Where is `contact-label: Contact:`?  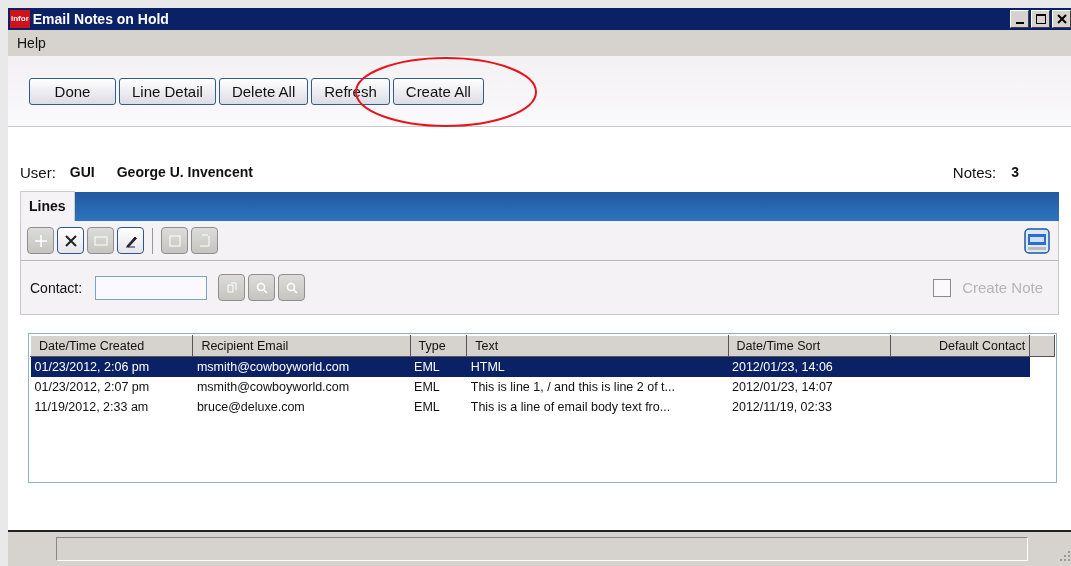 contact-label: Contact: is located at coordinates (56, 287).